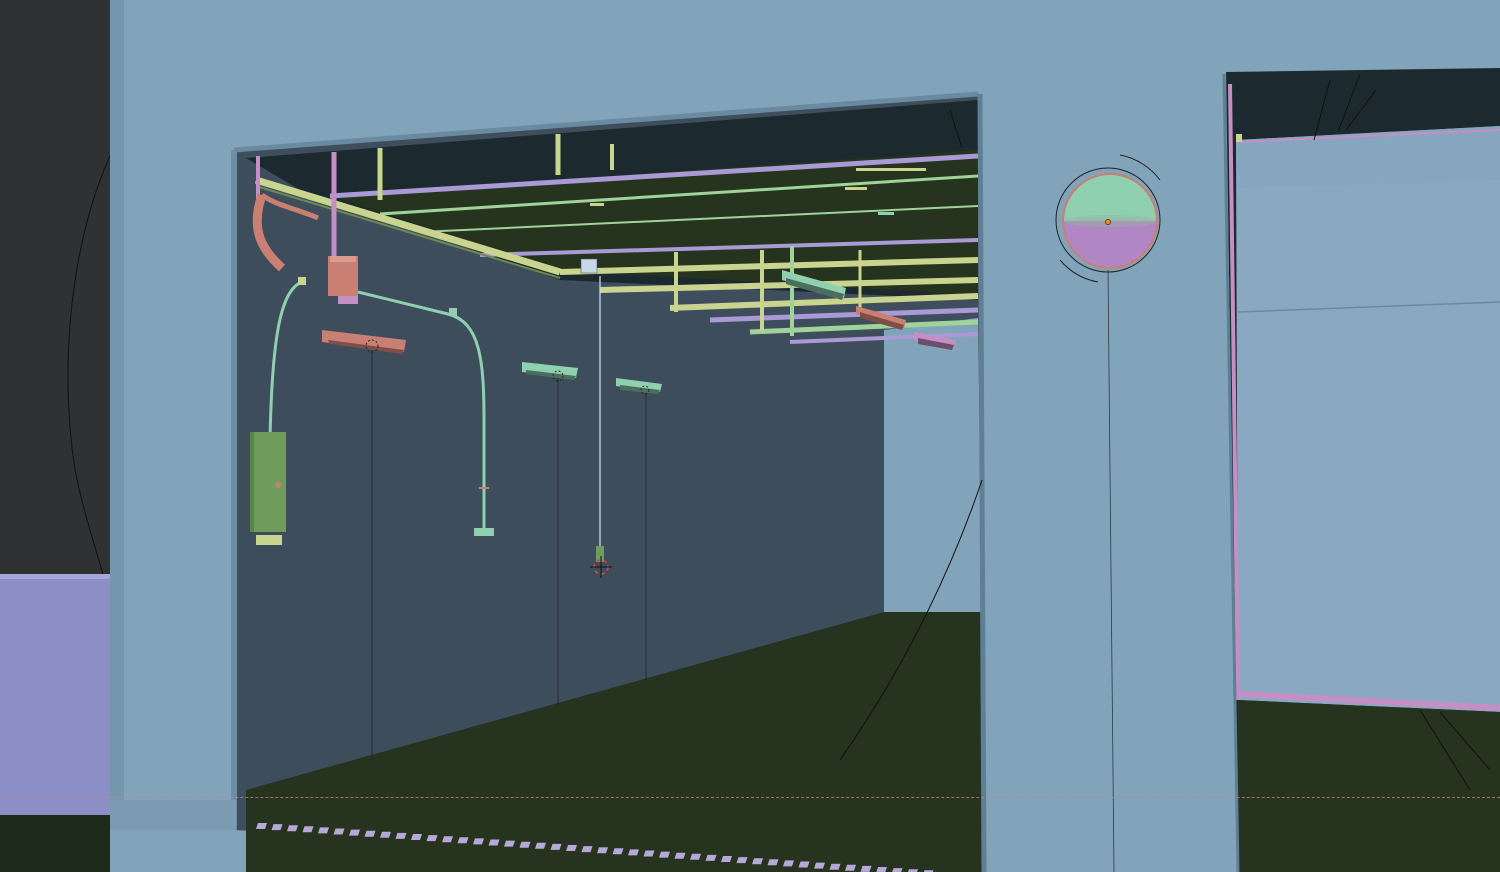 The width and height of the screenshot is (1500, 872). I want to click on lavender-block-top, so click(55, 576).